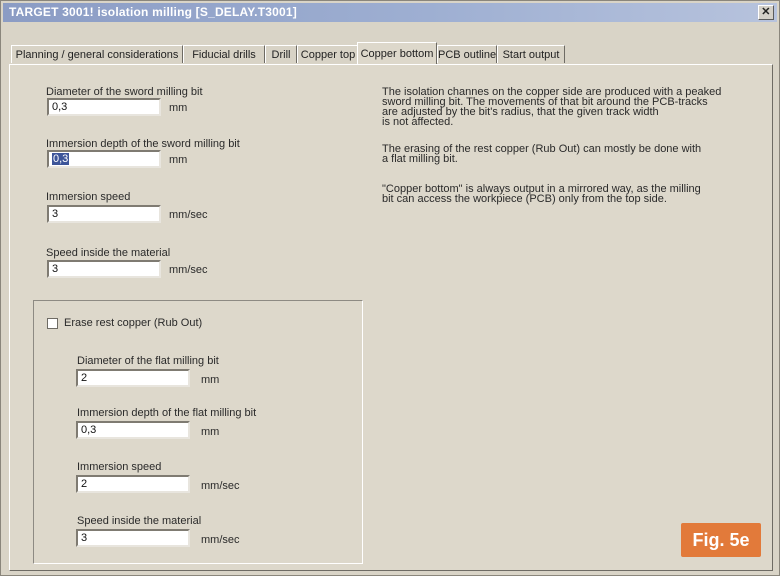  What do you see at coordinates (220, 486) in the screenshot?
I see `flat-immersion-speed-unit: mm/sec` at bounding box center [220, 486].